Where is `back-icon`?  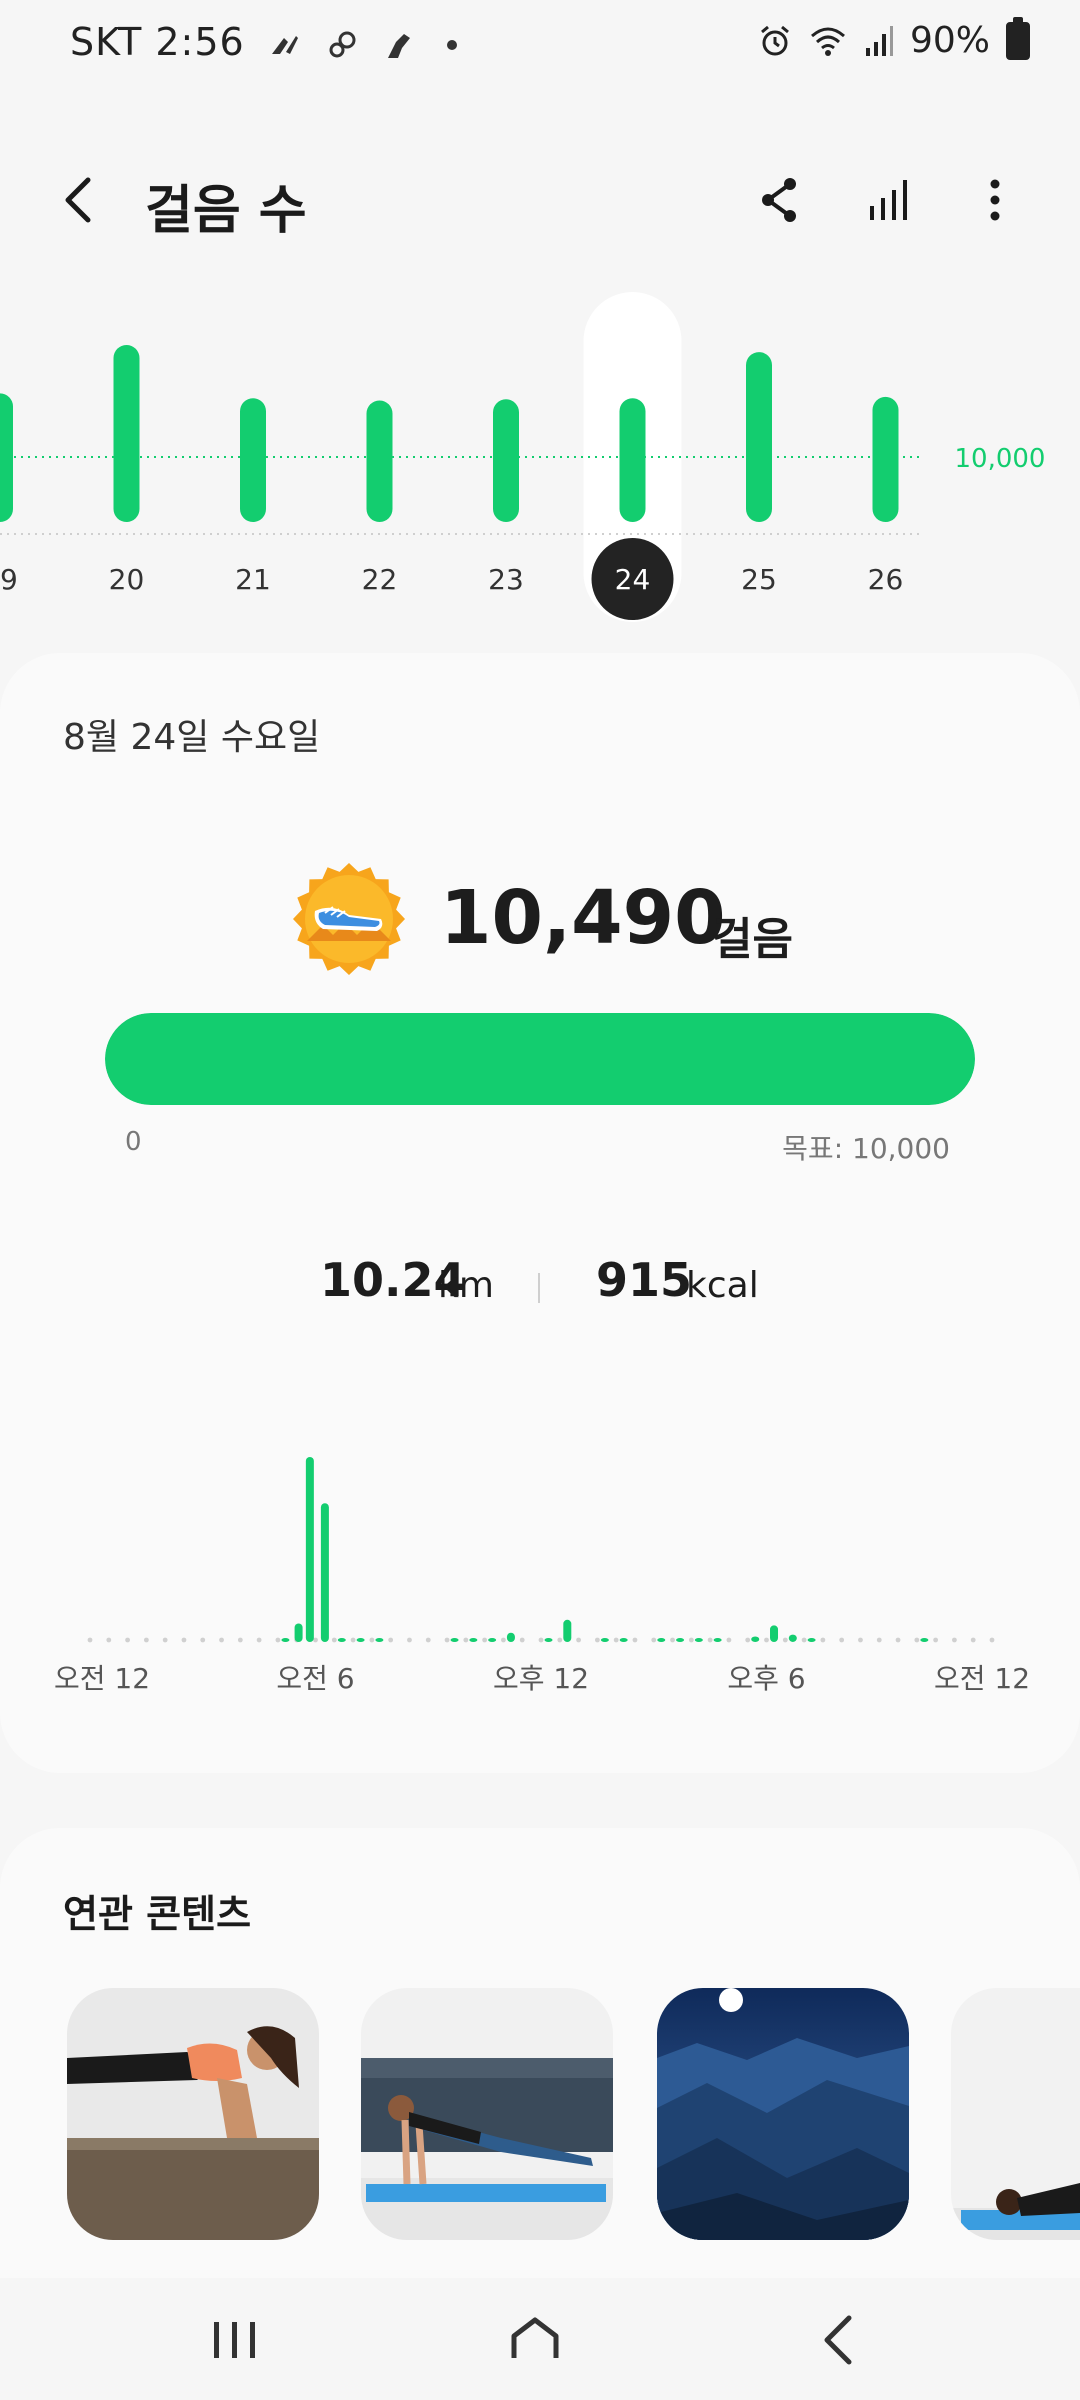
back-icon is located at coordinates (838, 2340).